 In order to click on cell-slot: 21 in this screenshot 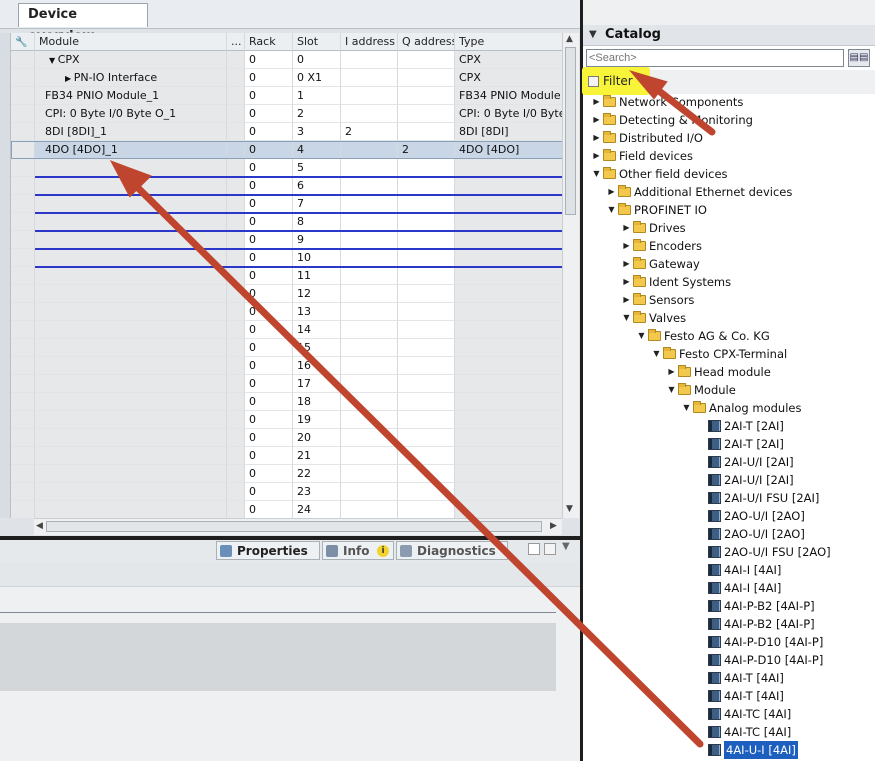, I will do `click(317, 456)`.